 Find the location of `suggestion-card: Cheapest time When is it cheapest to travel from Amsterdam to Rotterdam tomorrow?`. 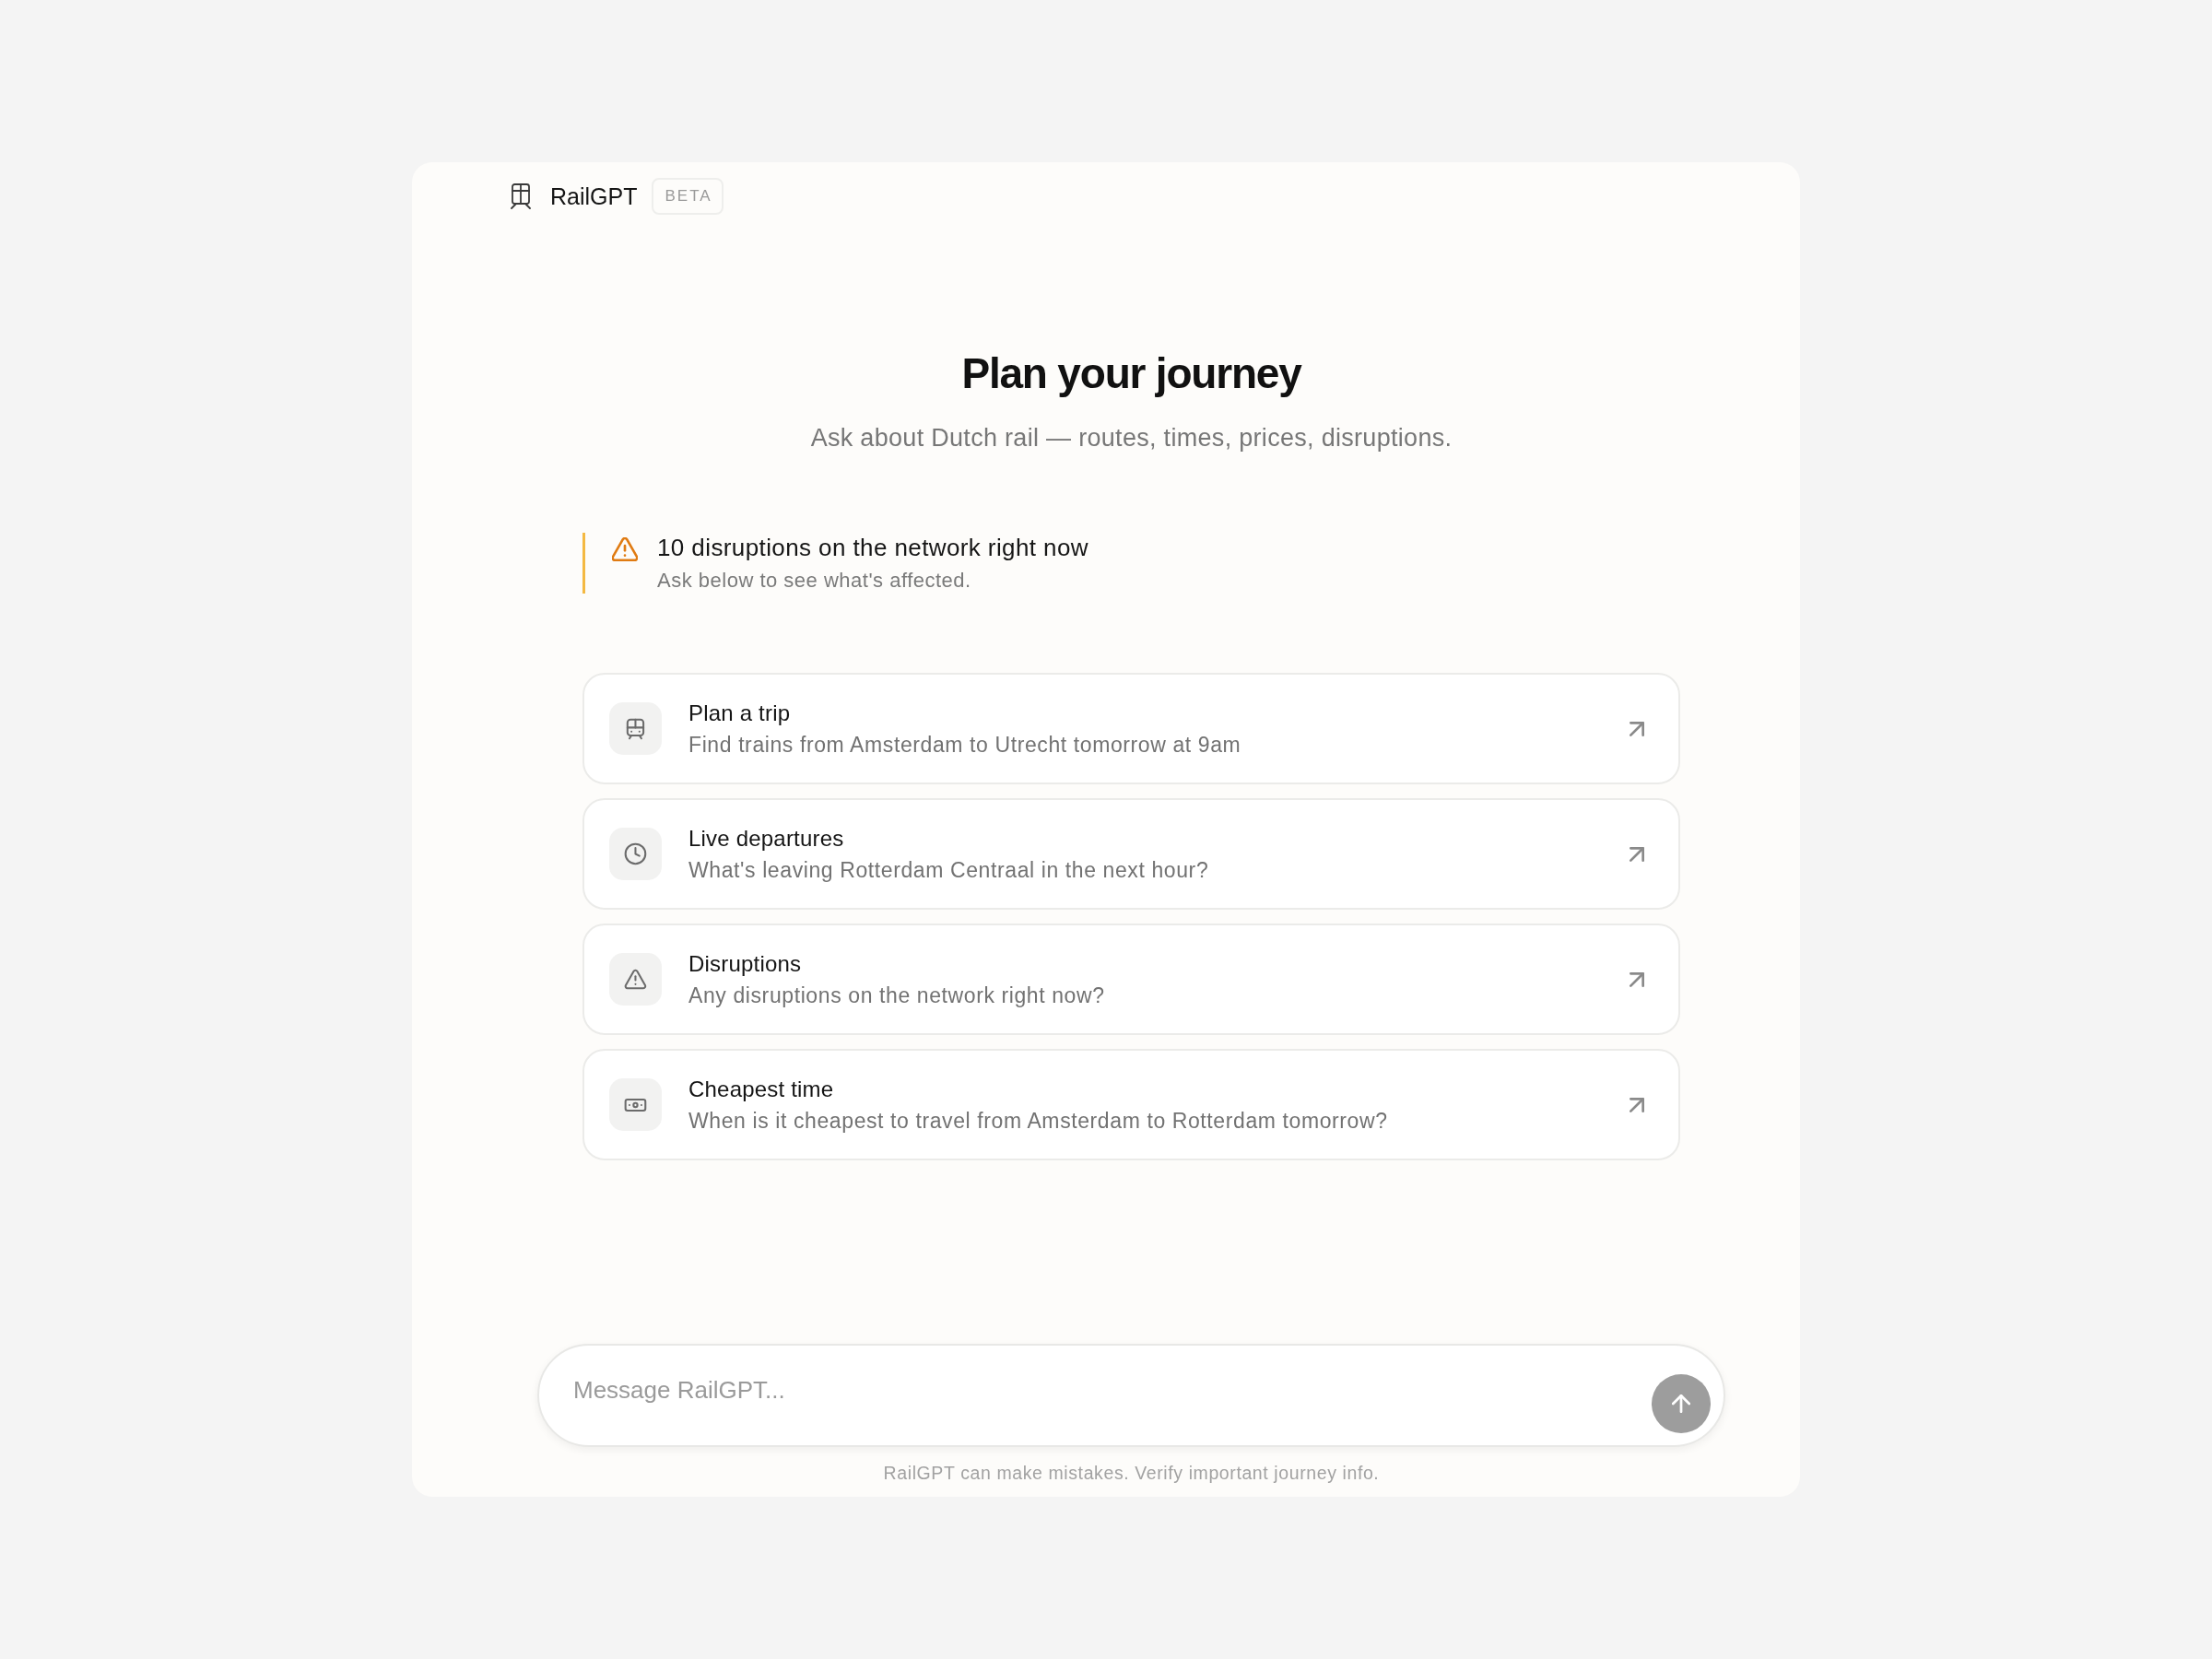

suggestion-card: Cheapest time When is it cheapest to travel from Amsterdam to Rotterdam tomorrow? is located at coordinates (1131, 1104).